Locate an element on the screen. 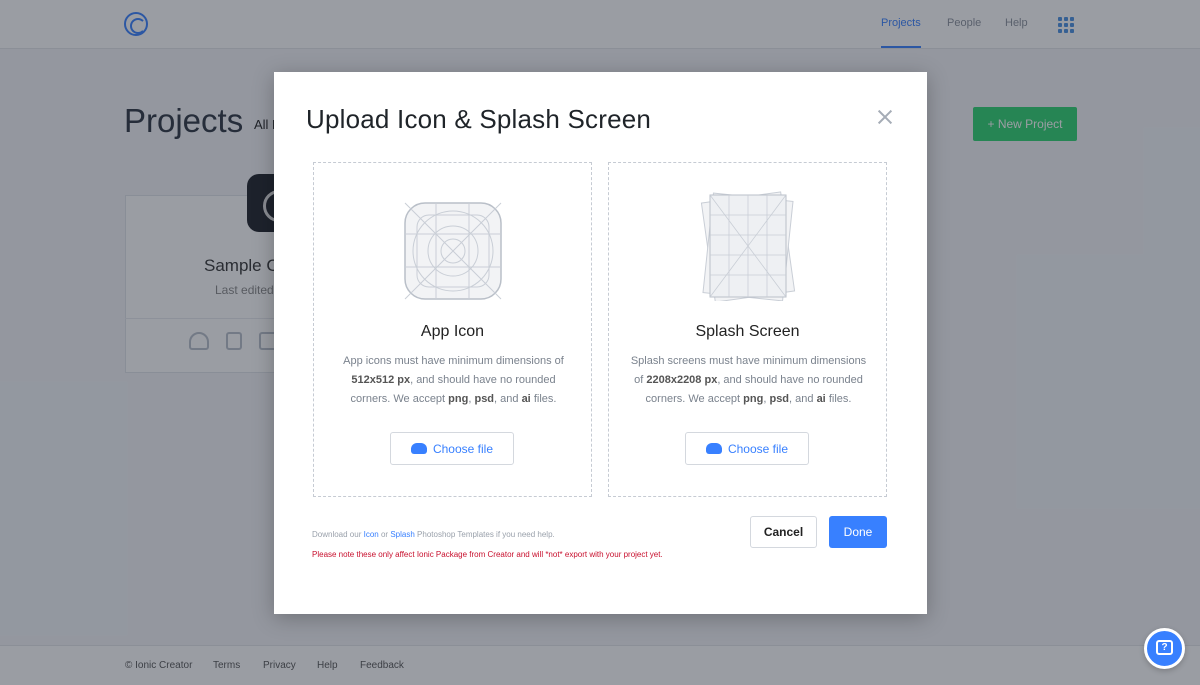 This screenshot has height=685, width=1200. modal-title: Upload Icon & Splash Screen is located at coordinates (479, 119).